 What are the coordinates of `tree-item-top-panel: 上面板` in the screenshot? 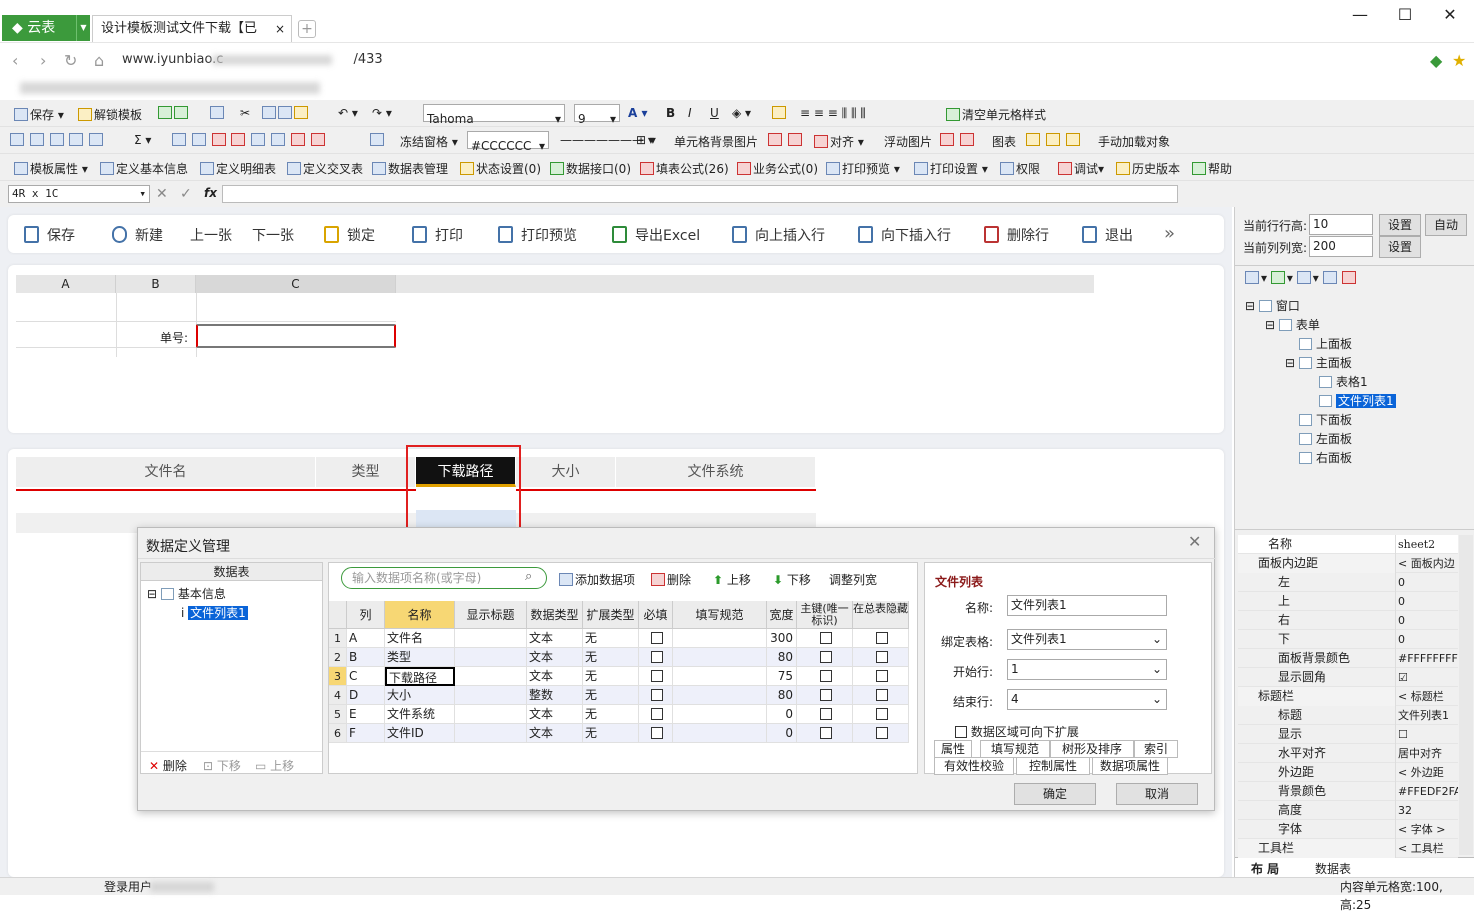 It's located at (1325, 343).